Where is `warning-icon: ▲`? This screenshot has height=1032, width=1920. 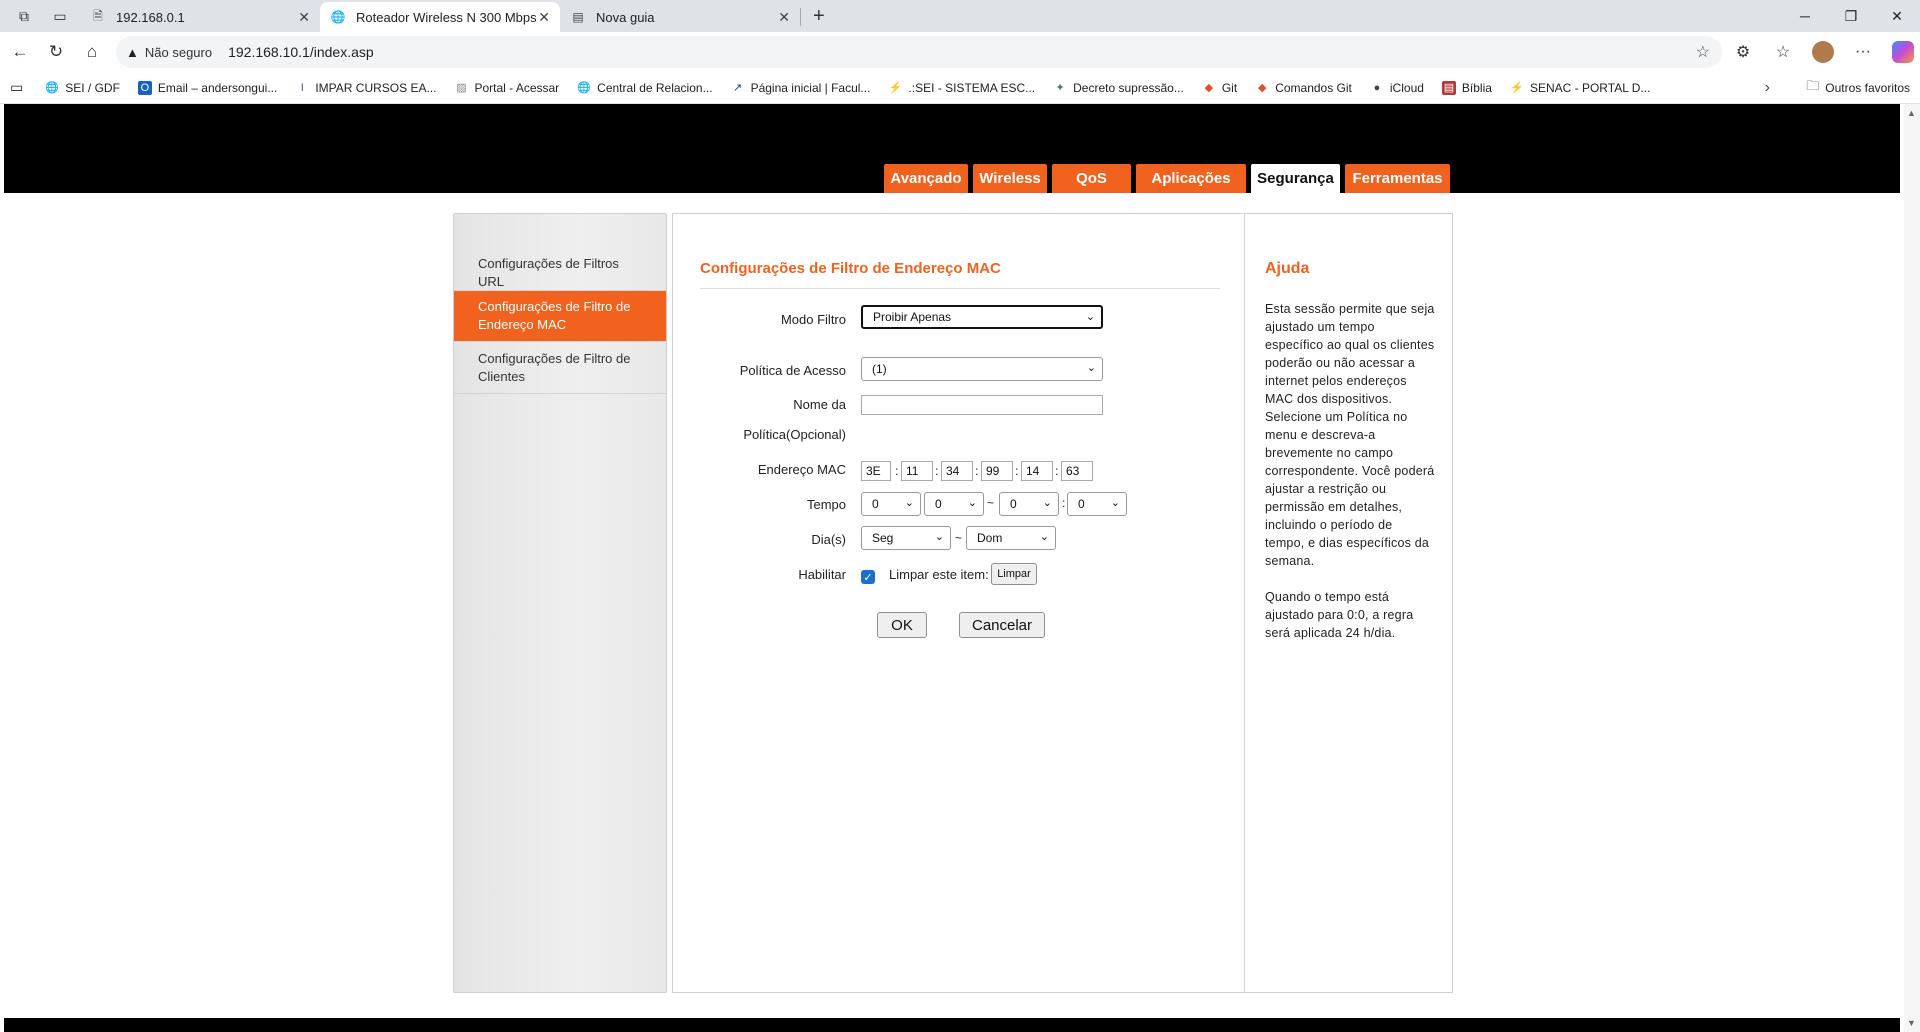 warning-icon: ▲ is located at coordinates (132, 52).